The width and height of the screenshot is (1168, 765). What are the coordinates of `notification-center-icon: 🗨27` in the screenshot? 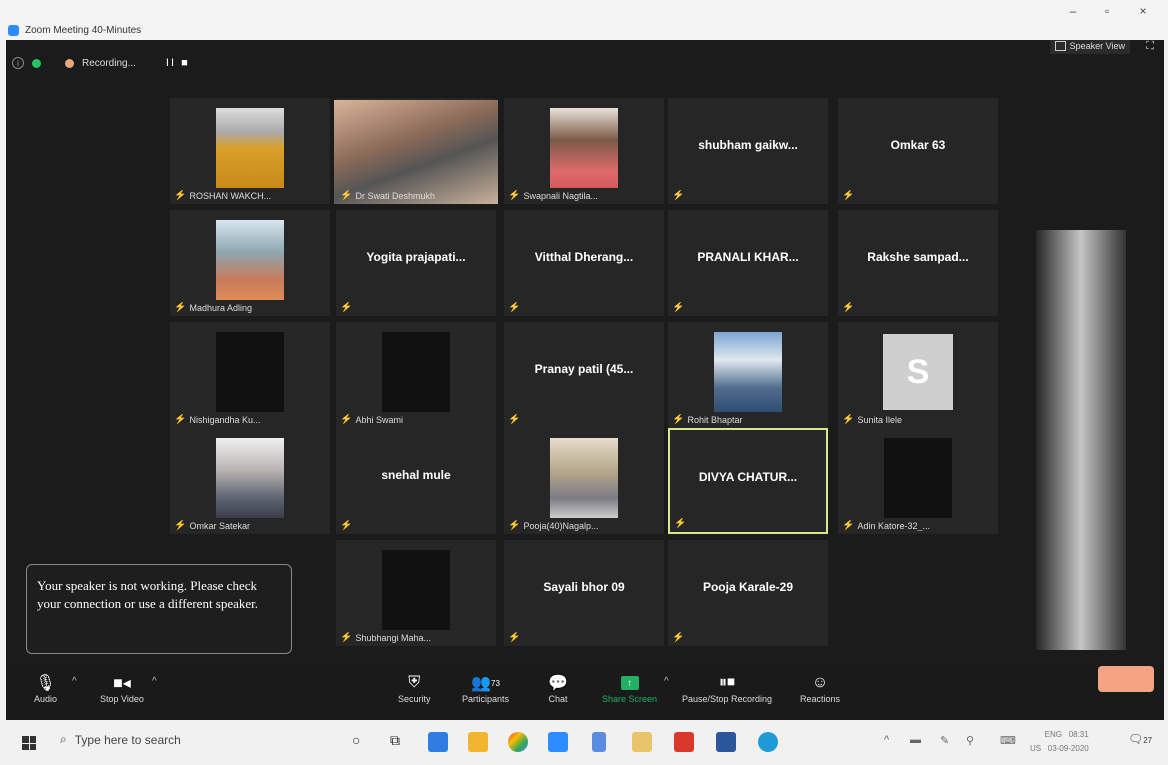 It's located at (1140, 739).